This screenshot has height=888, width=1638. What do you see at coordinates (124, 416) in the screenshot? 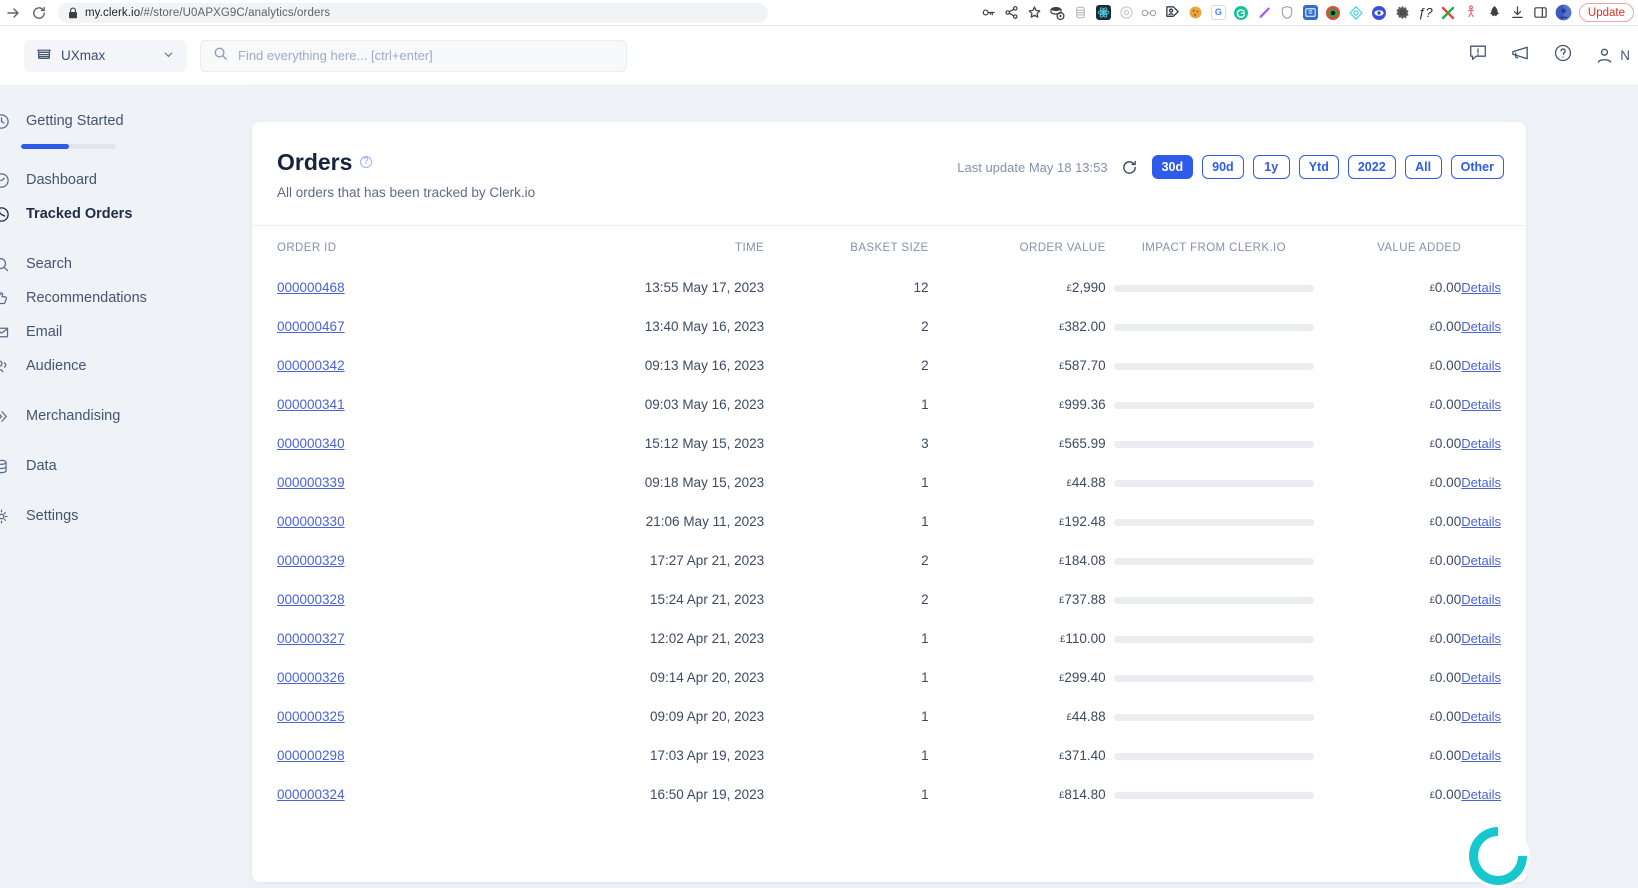
I see `sidebar-item-merchandising: Merchandising` at bounding box center [124, 416].